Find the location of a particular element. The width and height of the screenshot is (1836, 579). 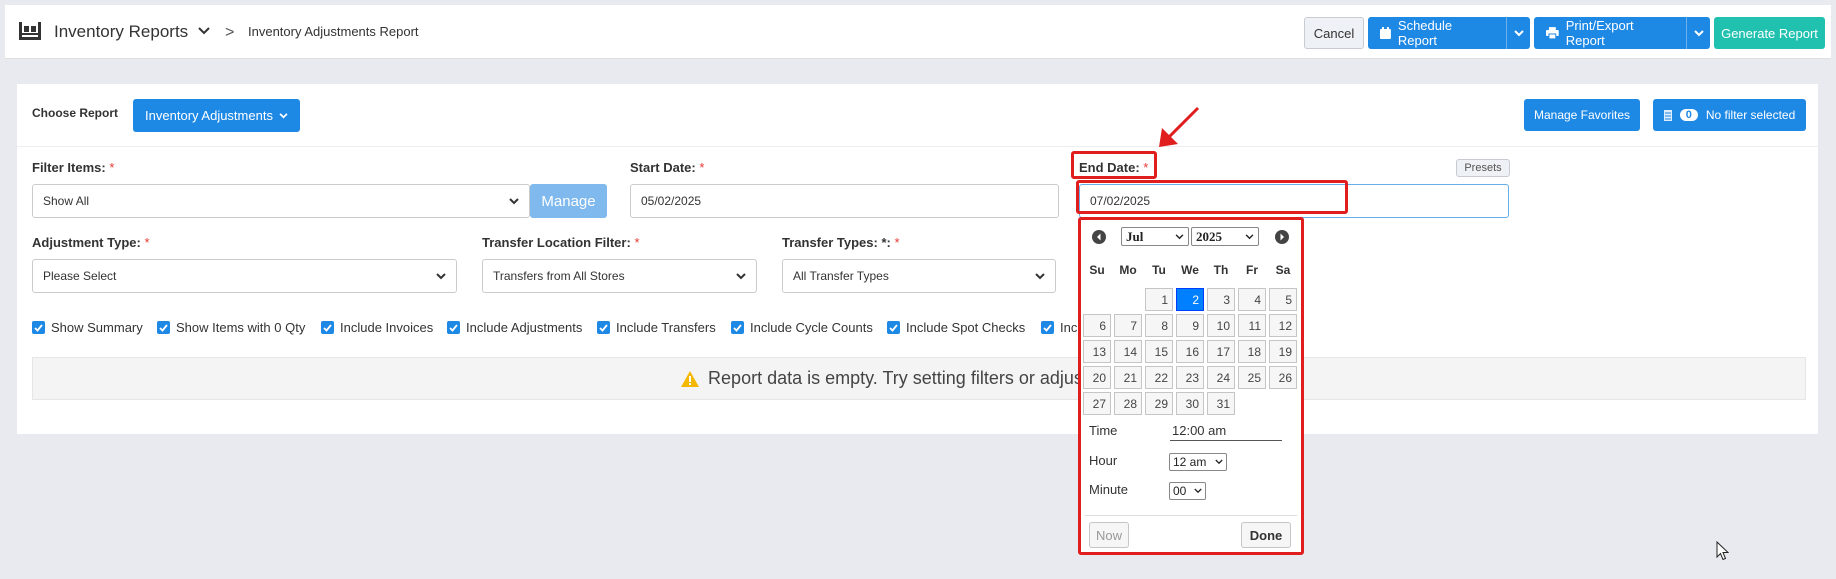

calendar-day: 24 is located at coordinates (1221, 377).